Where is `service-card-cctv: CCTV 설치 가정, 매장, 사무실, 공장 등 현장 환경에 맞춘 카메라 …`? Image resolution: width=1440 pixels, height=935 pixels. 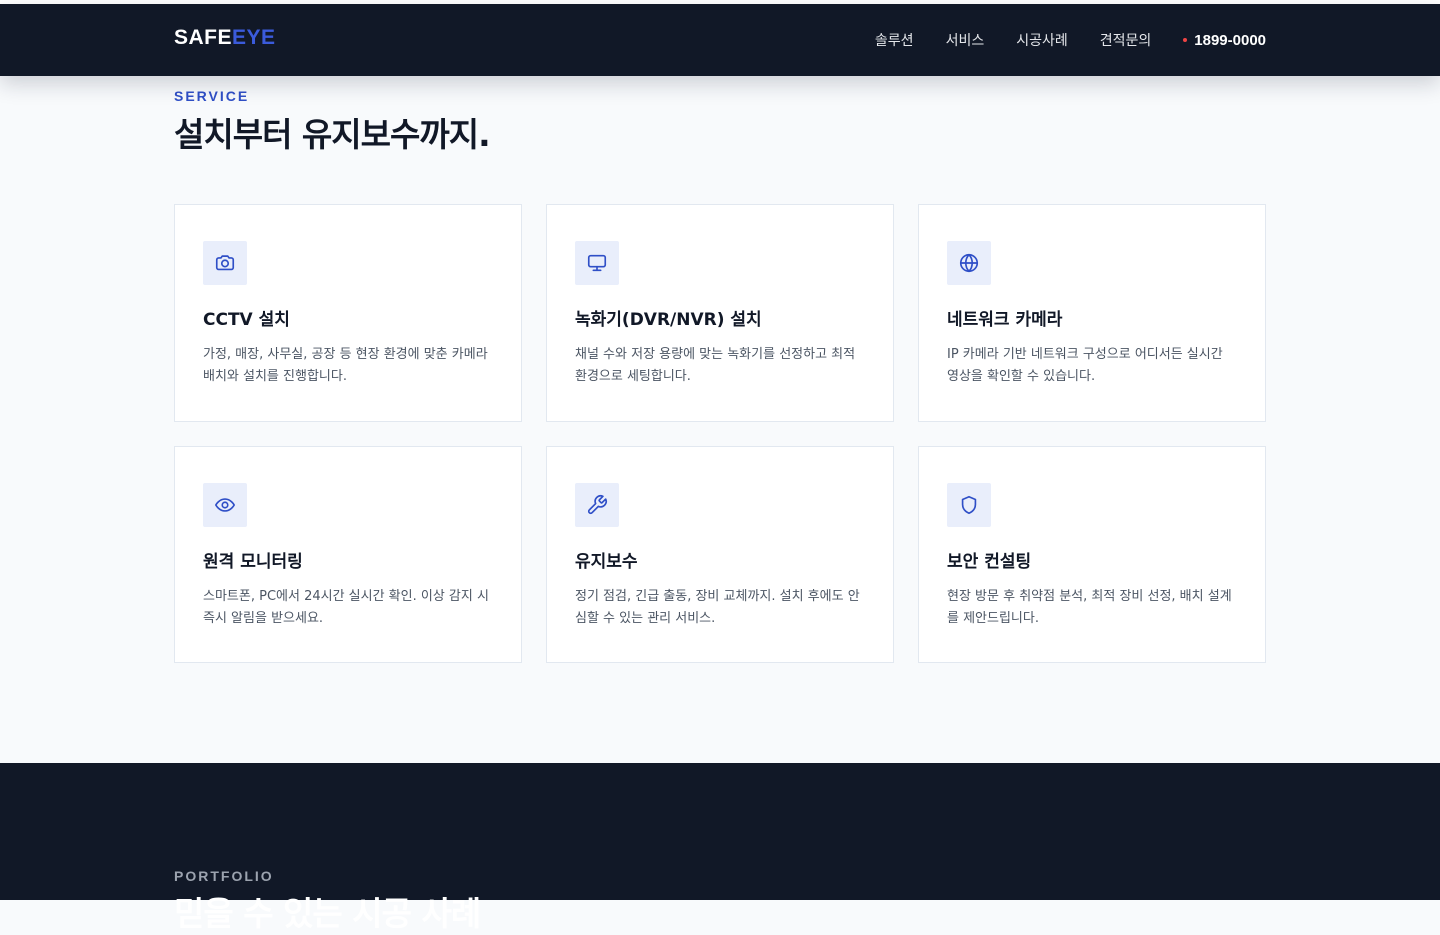 service-card-cctv: CCTV 설치 가정, 매장, 사무실, 공장 등 현장 환경에 맞춘 카메라 … is located at coordinates (348, 313).